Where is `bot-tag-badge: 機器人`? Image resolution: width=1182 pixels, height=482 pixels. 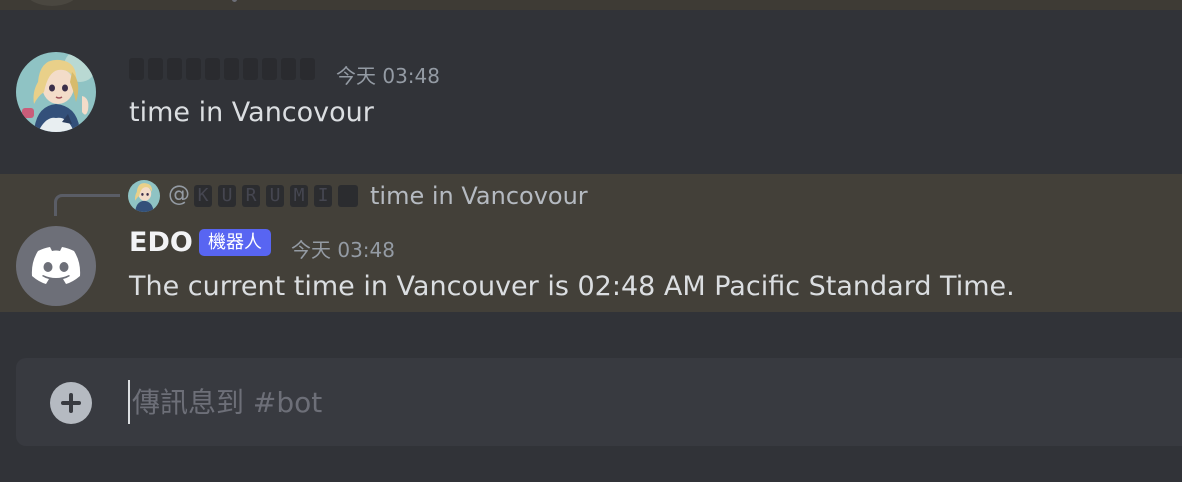 bot-tag-badge: 機器人 is located at coordinates (235, 242).